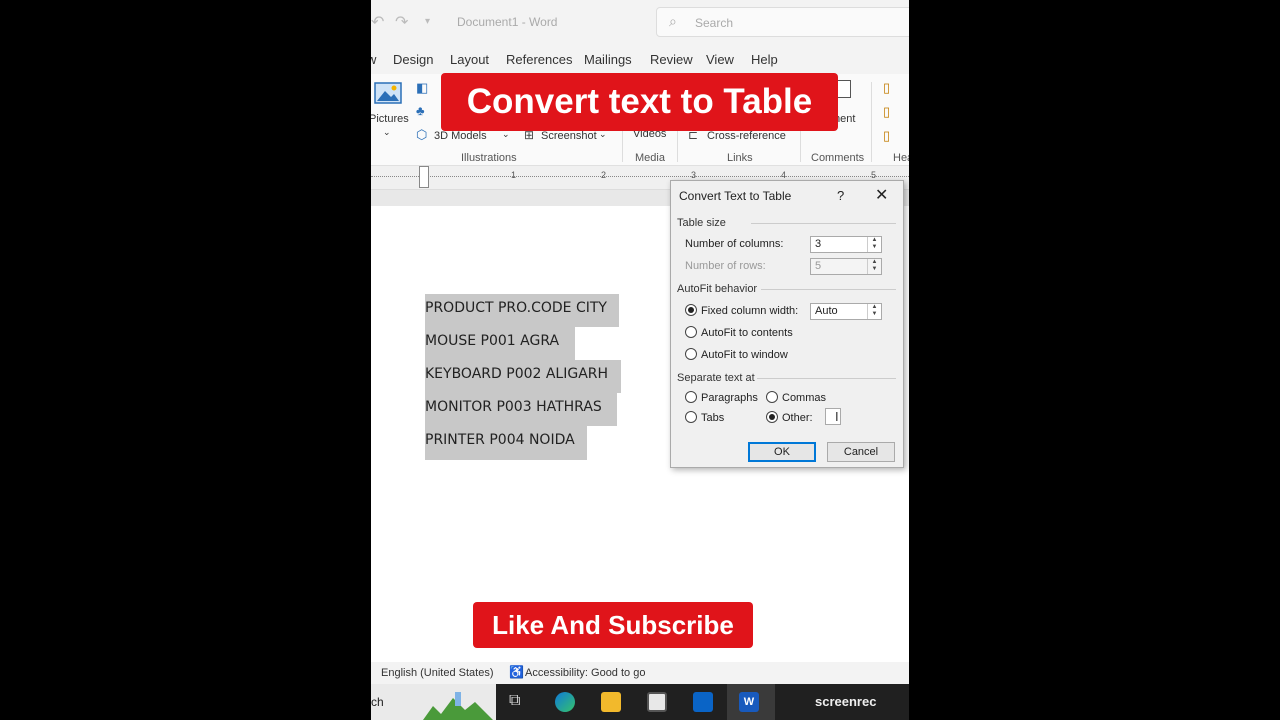 The width and height of the screenshot is (1280, 720). Describe the element at coordinates (716, 378) in the screenshot. I see `section-separate: Separate text at` at that location.